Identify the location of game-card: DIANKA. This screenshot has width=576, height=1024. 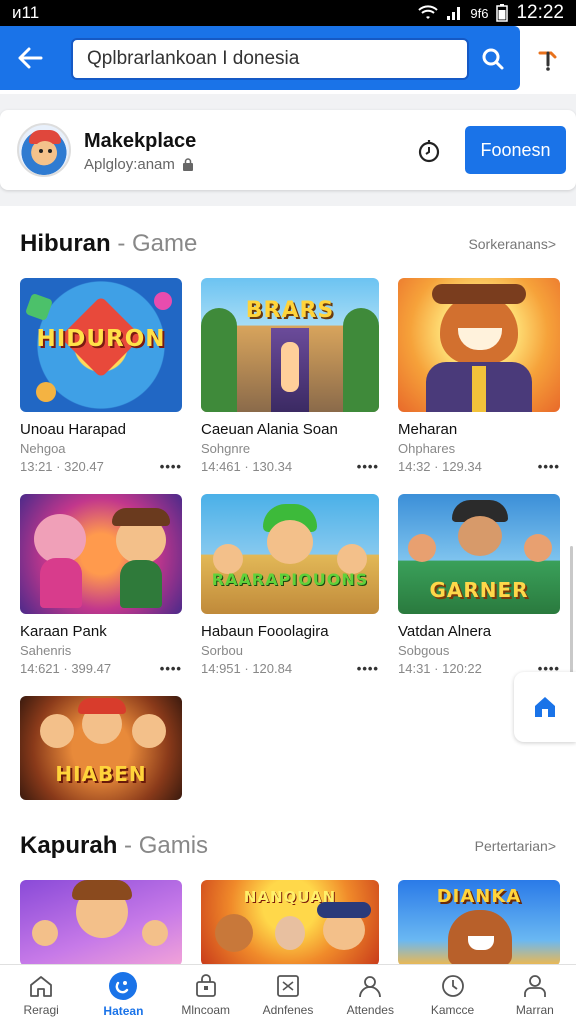
(479, 923).